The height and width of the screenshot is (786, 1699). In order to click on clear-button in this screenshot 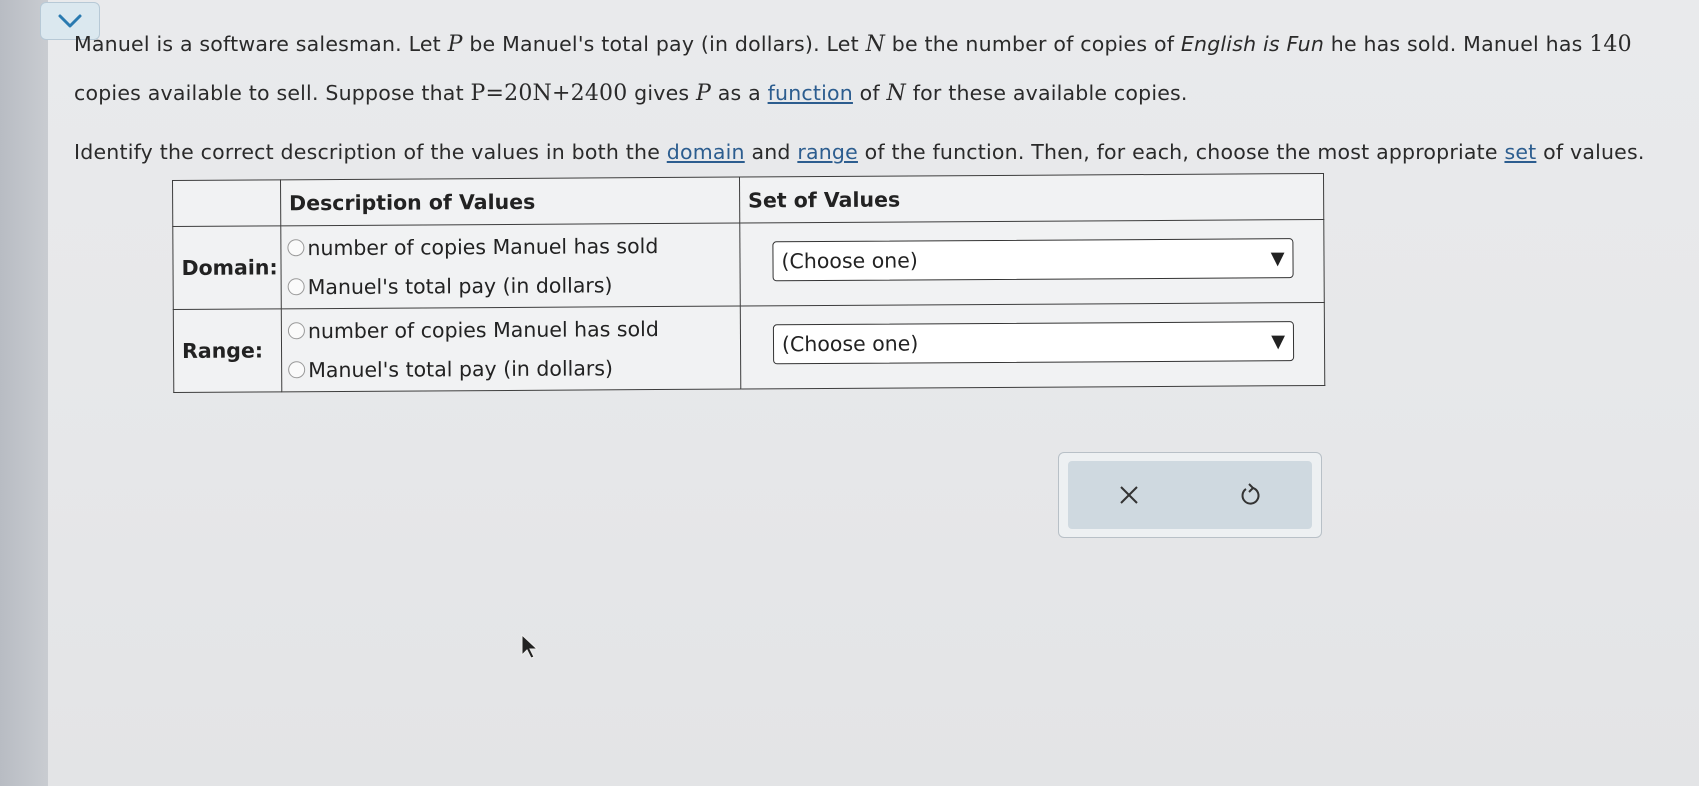, I will do `click(1129, 495)`.